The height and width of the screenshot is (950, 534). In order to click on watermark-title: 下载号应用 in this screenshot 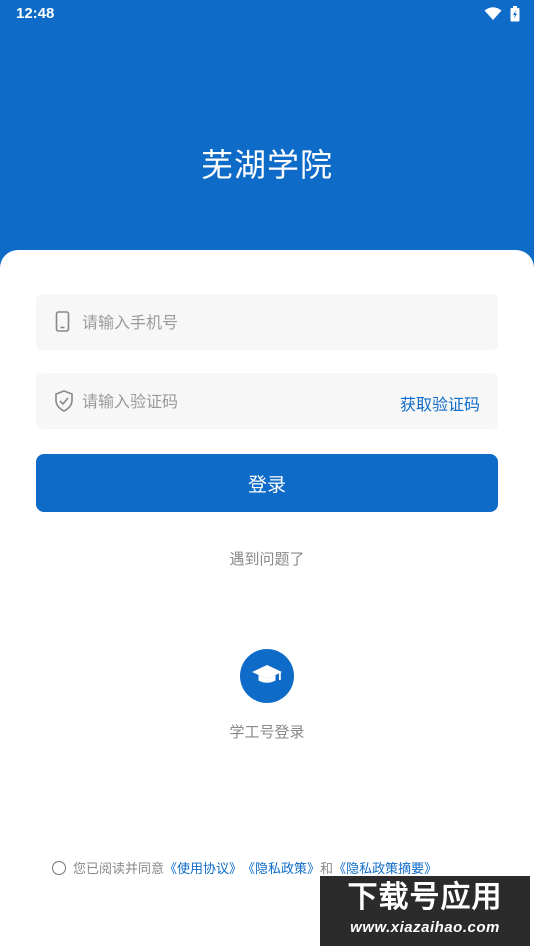, I will do `click(425, 897)`.